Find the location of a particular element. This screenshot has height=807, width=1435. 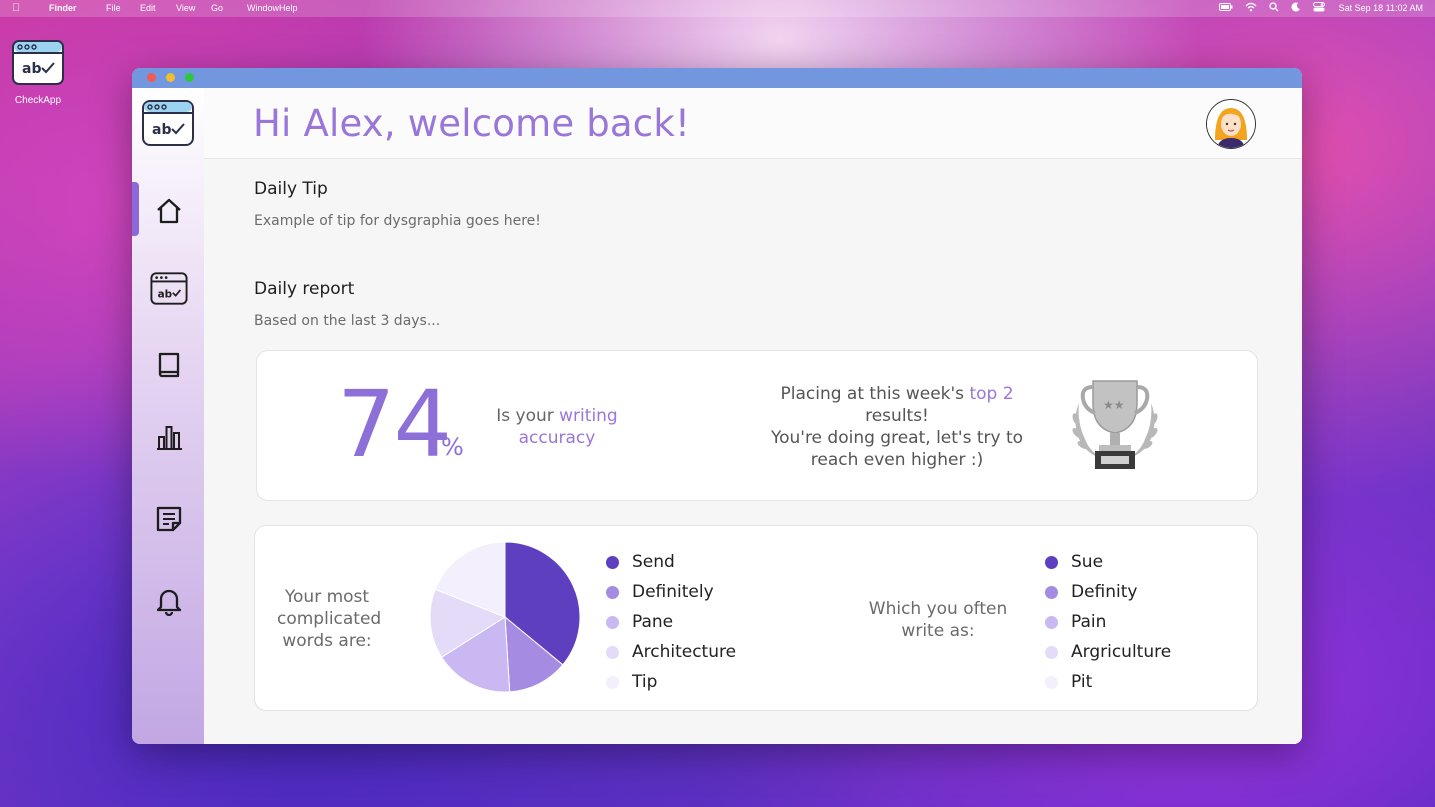

daily-report-title: Daily report is located at coordinates (304, 289).